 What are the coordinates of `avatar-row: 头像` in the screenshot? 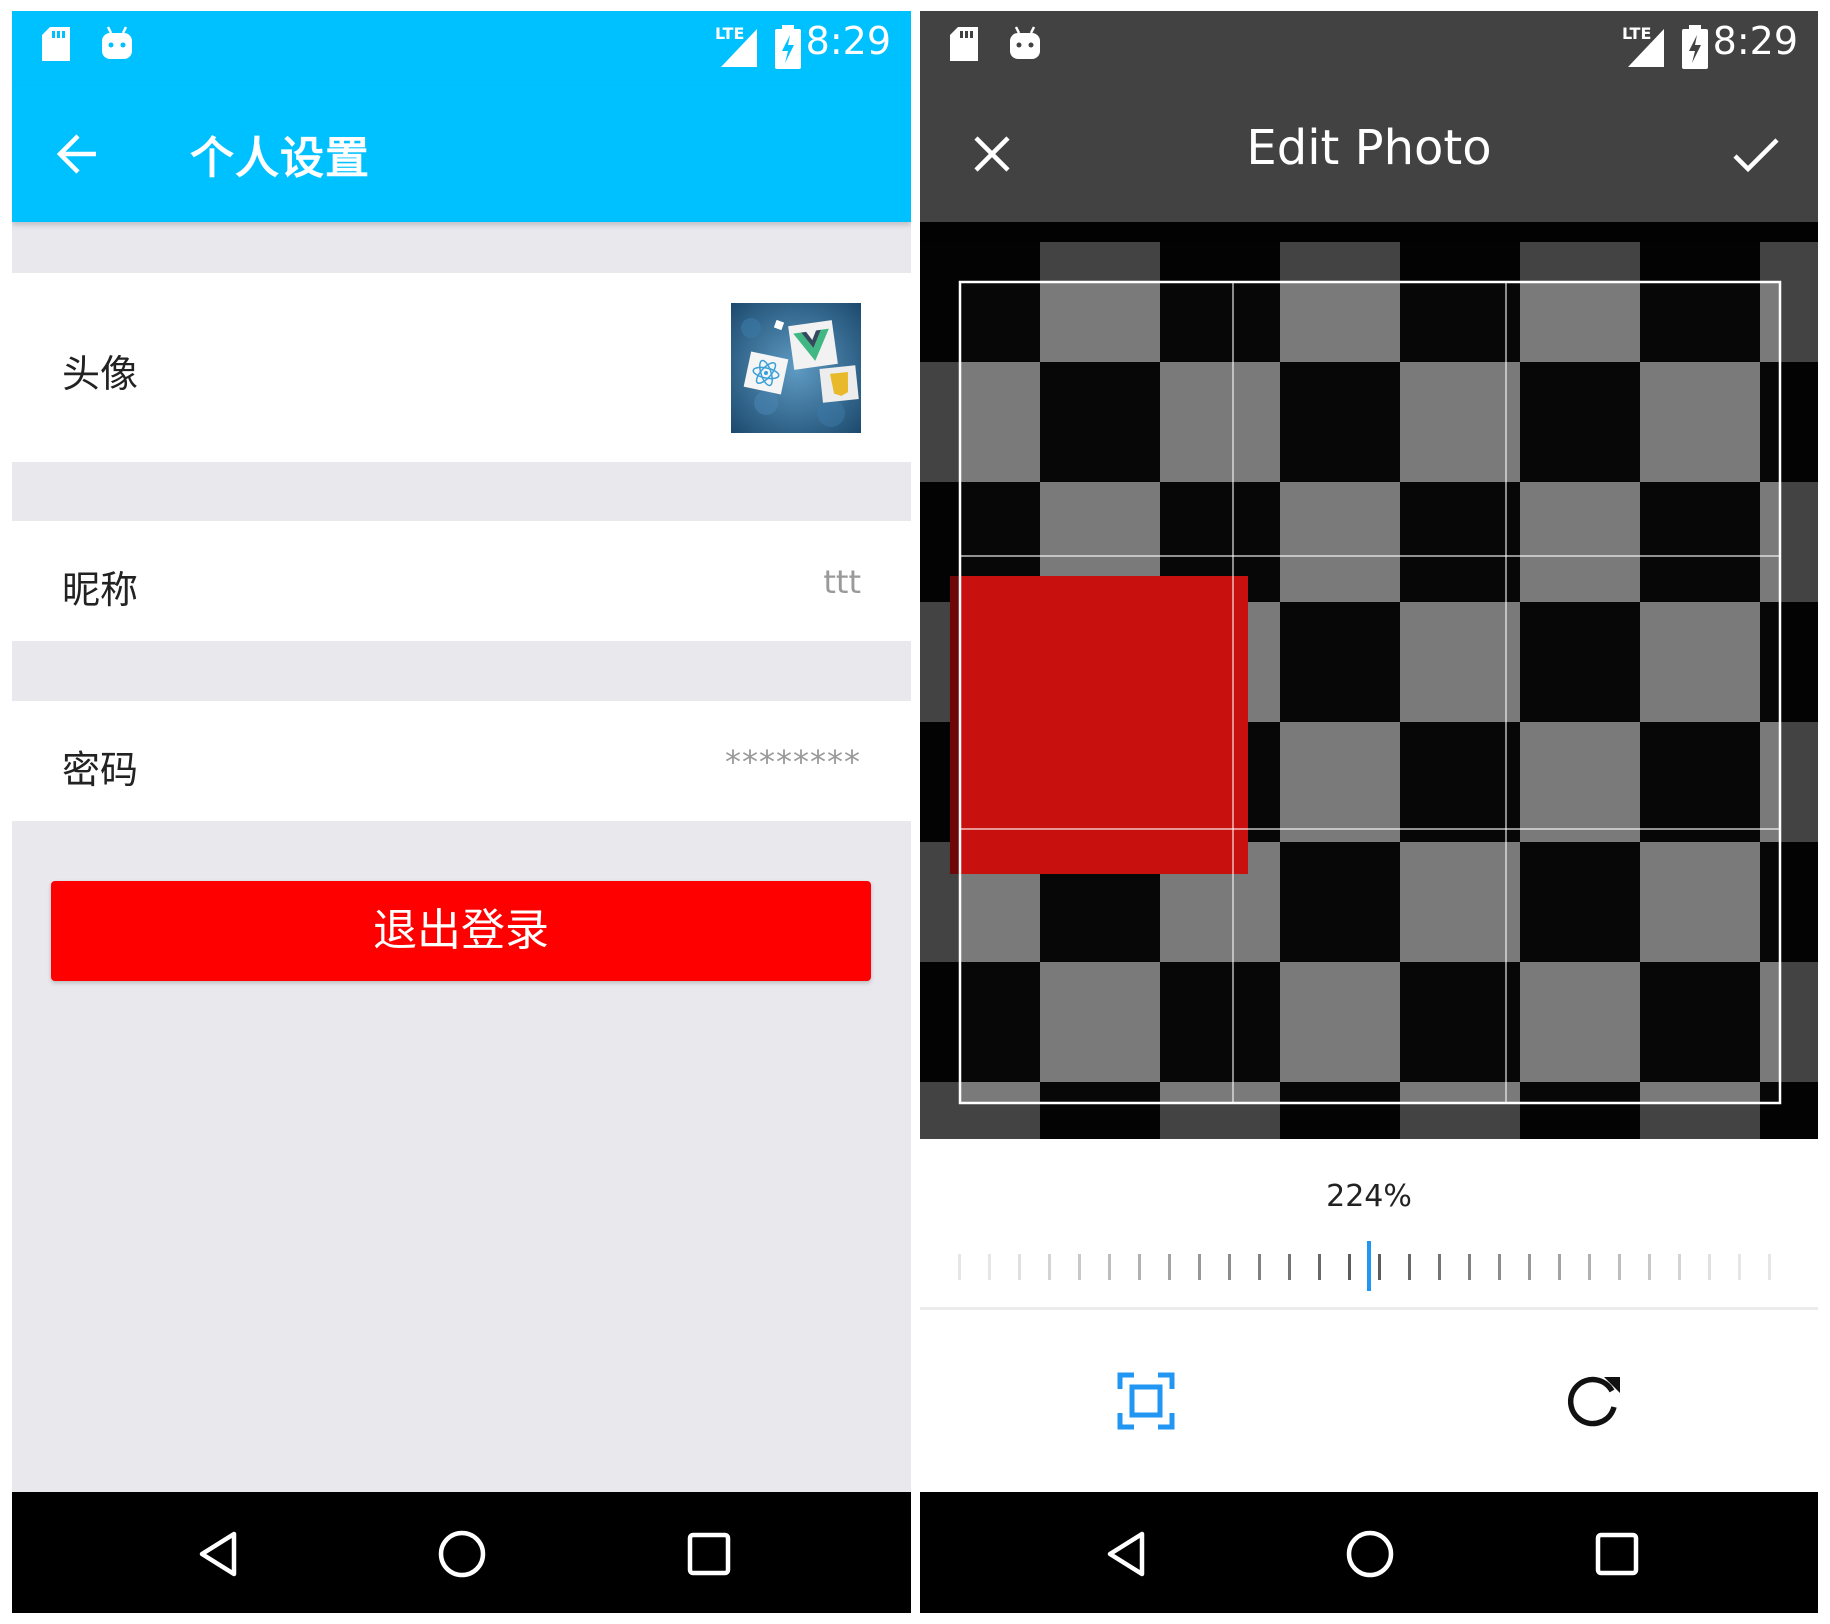 It's located at (461, 367).